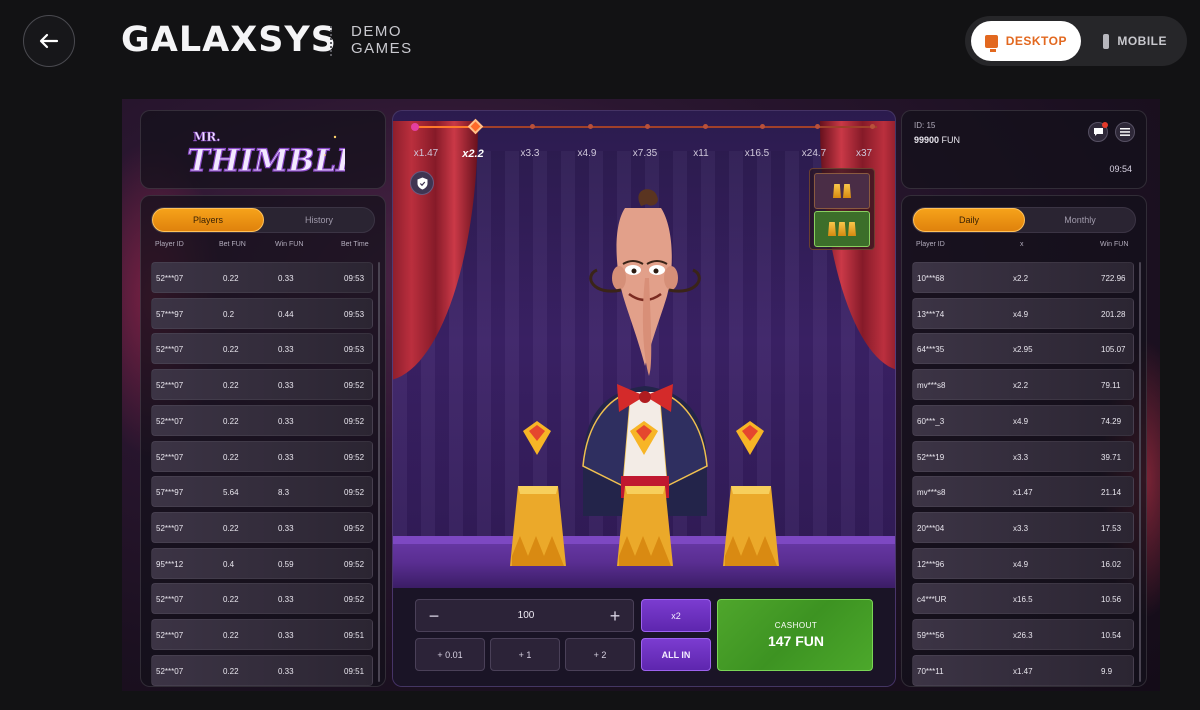 This screenshot has height=710, width=1200. I want to click on mobile-toggle-button: MOBILE, so click(1135, 41).